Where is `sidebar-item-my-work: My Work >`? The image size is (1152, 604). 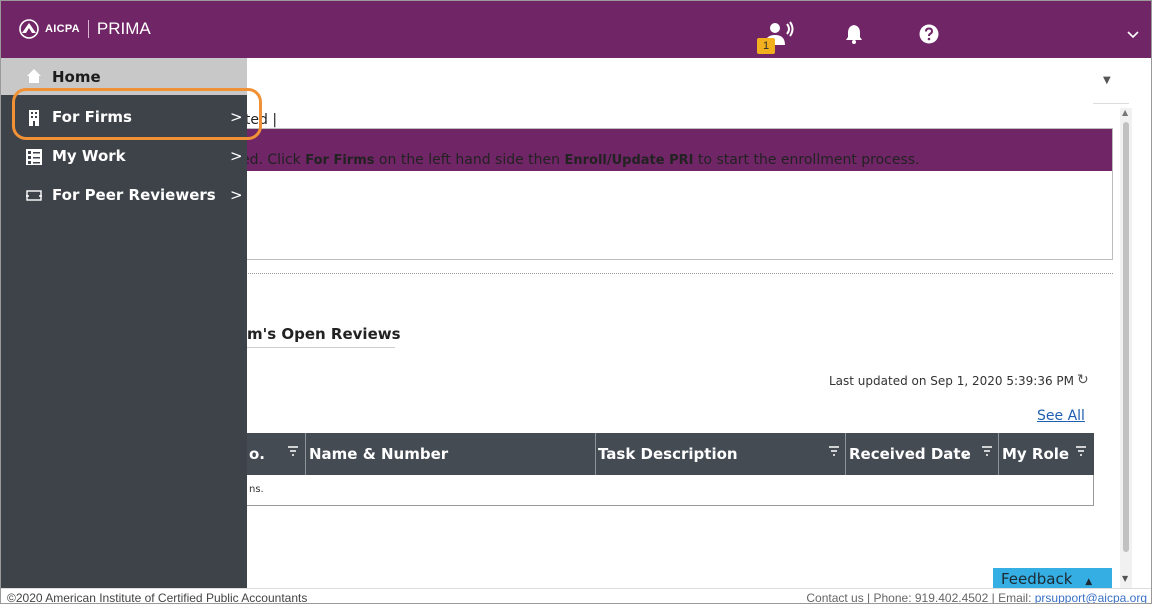 sidebar-item-my-work: My Work > is located at coordinates (124, 157).